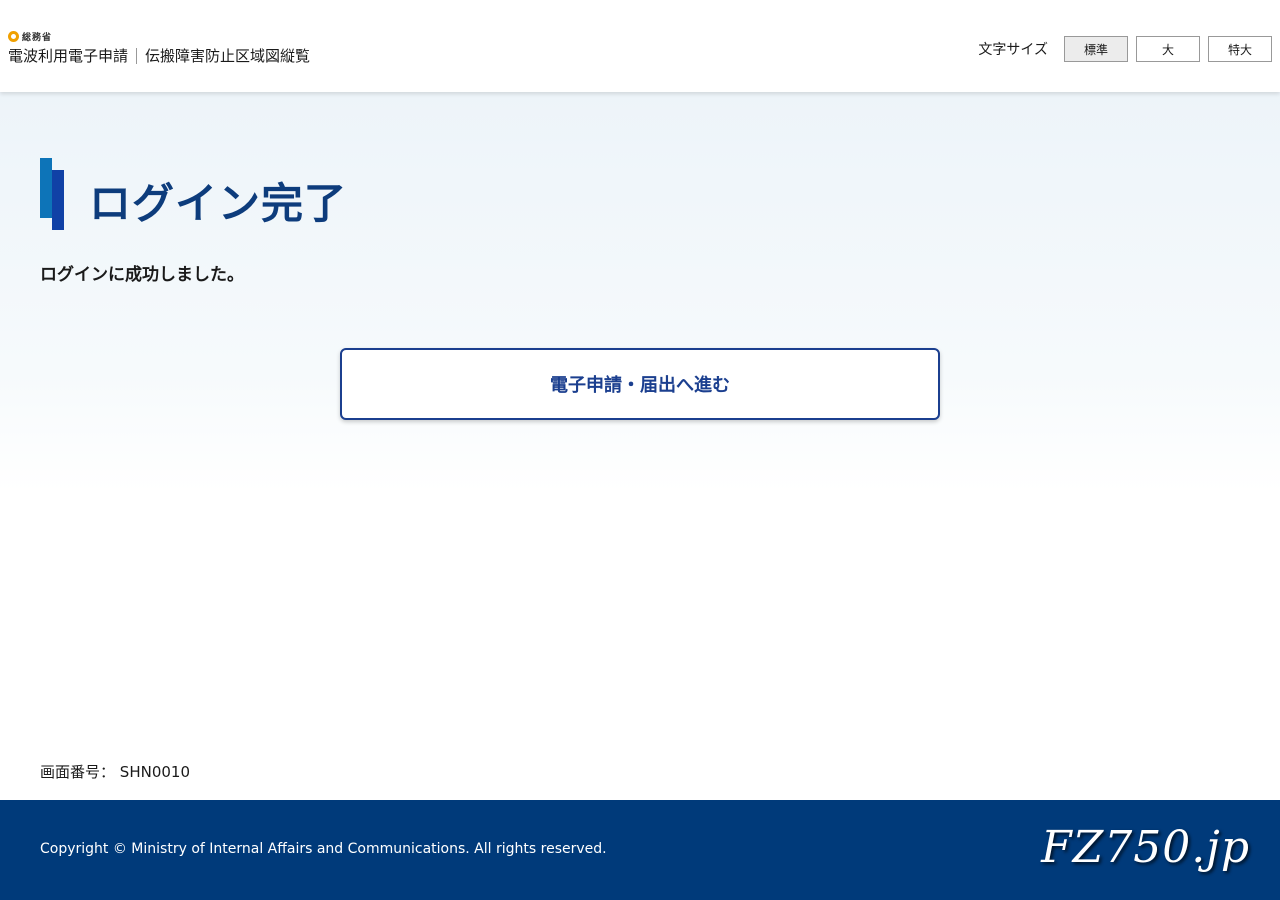 Image resolution: width=1280 pixels, height=900 pixels. Describe the element at coordinates (154, 772) in the screenshot. I see `screen-number-value: SHN0010` at that location.